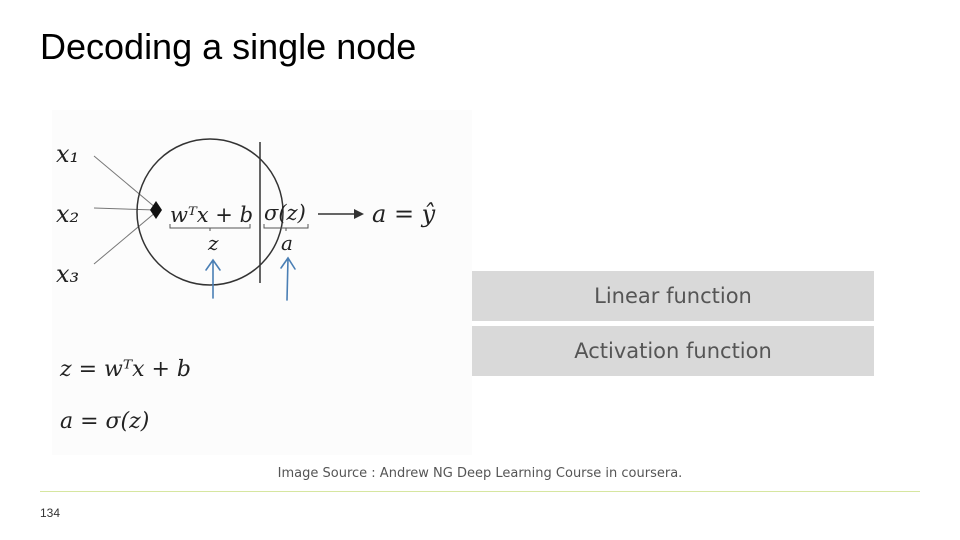 This screenshot has height=540, width=960. Describe the element at coordinates (404, 214) in the screenshot. I see `output-expression: a = ŷ` at that location.